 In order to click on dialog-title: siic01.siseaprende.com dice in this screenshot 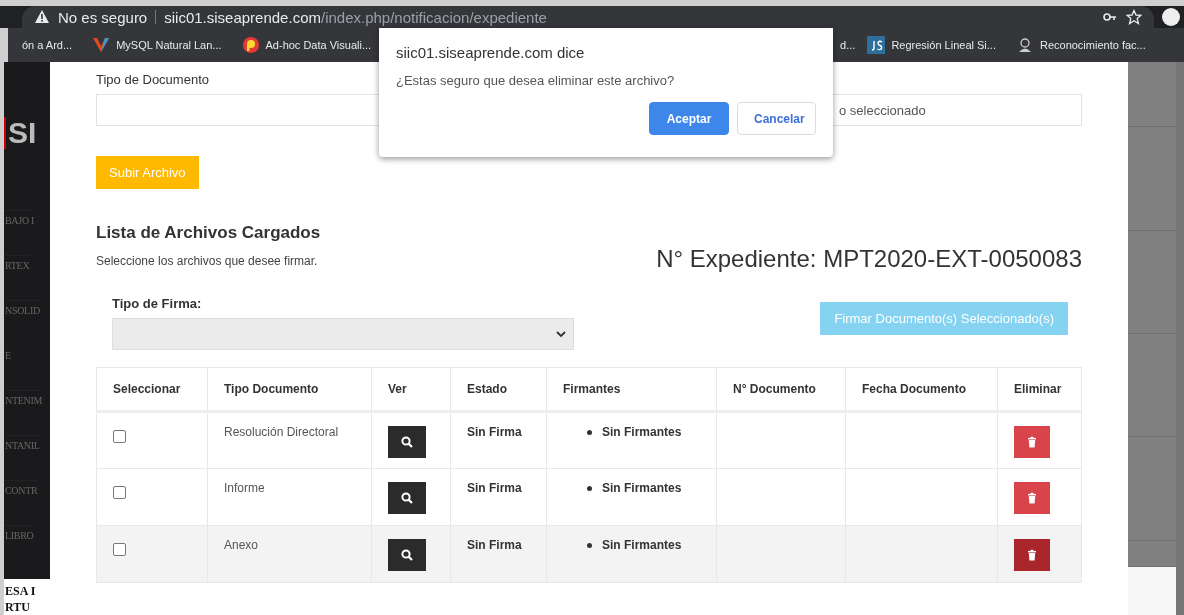, I will do `click(491, 52)`.